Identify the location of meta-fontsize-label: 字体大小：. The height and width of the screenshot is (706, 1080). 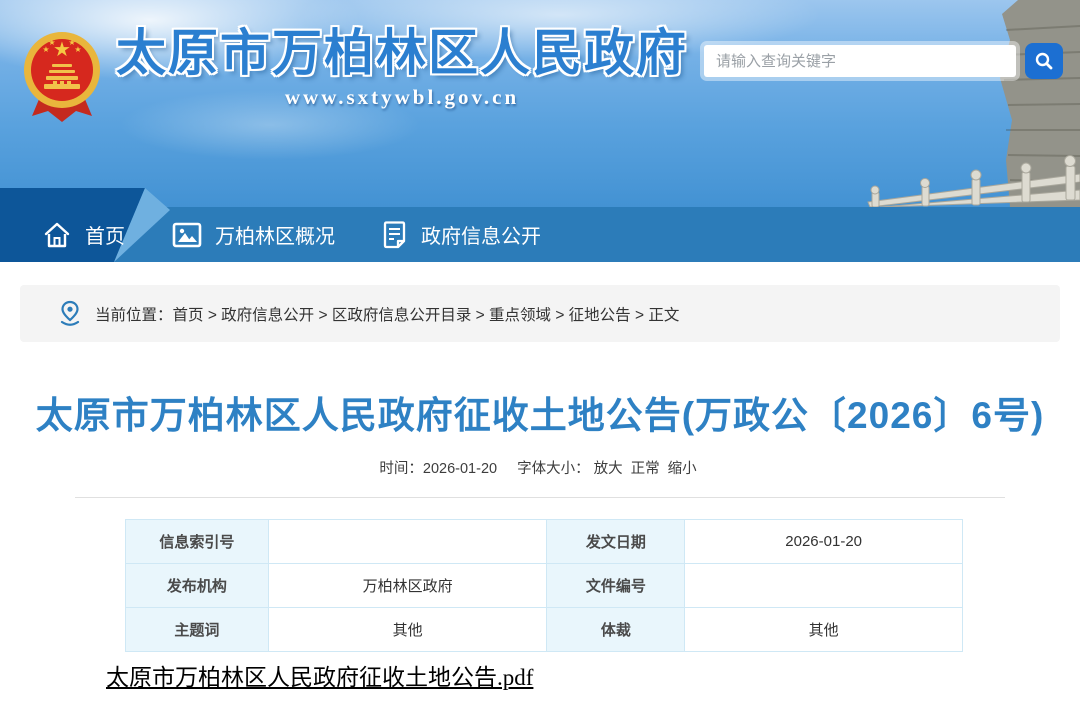
(553, 469).